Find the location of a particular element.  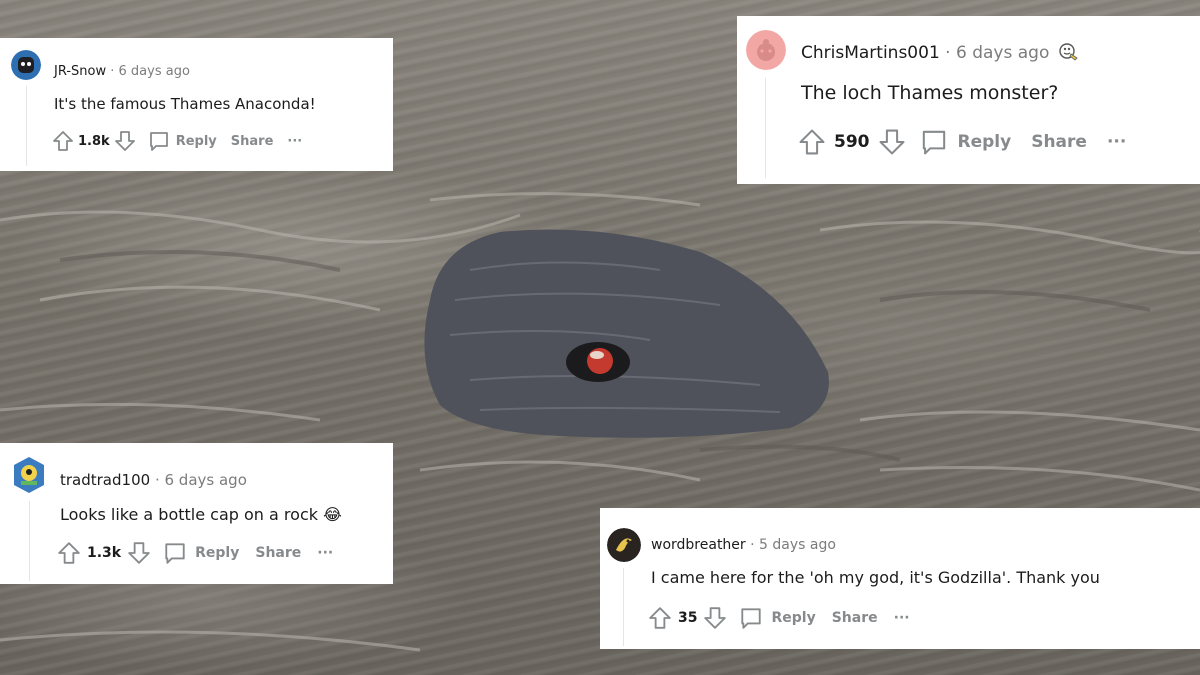

username: tradtrad100 is located at coordinates (105, 480).